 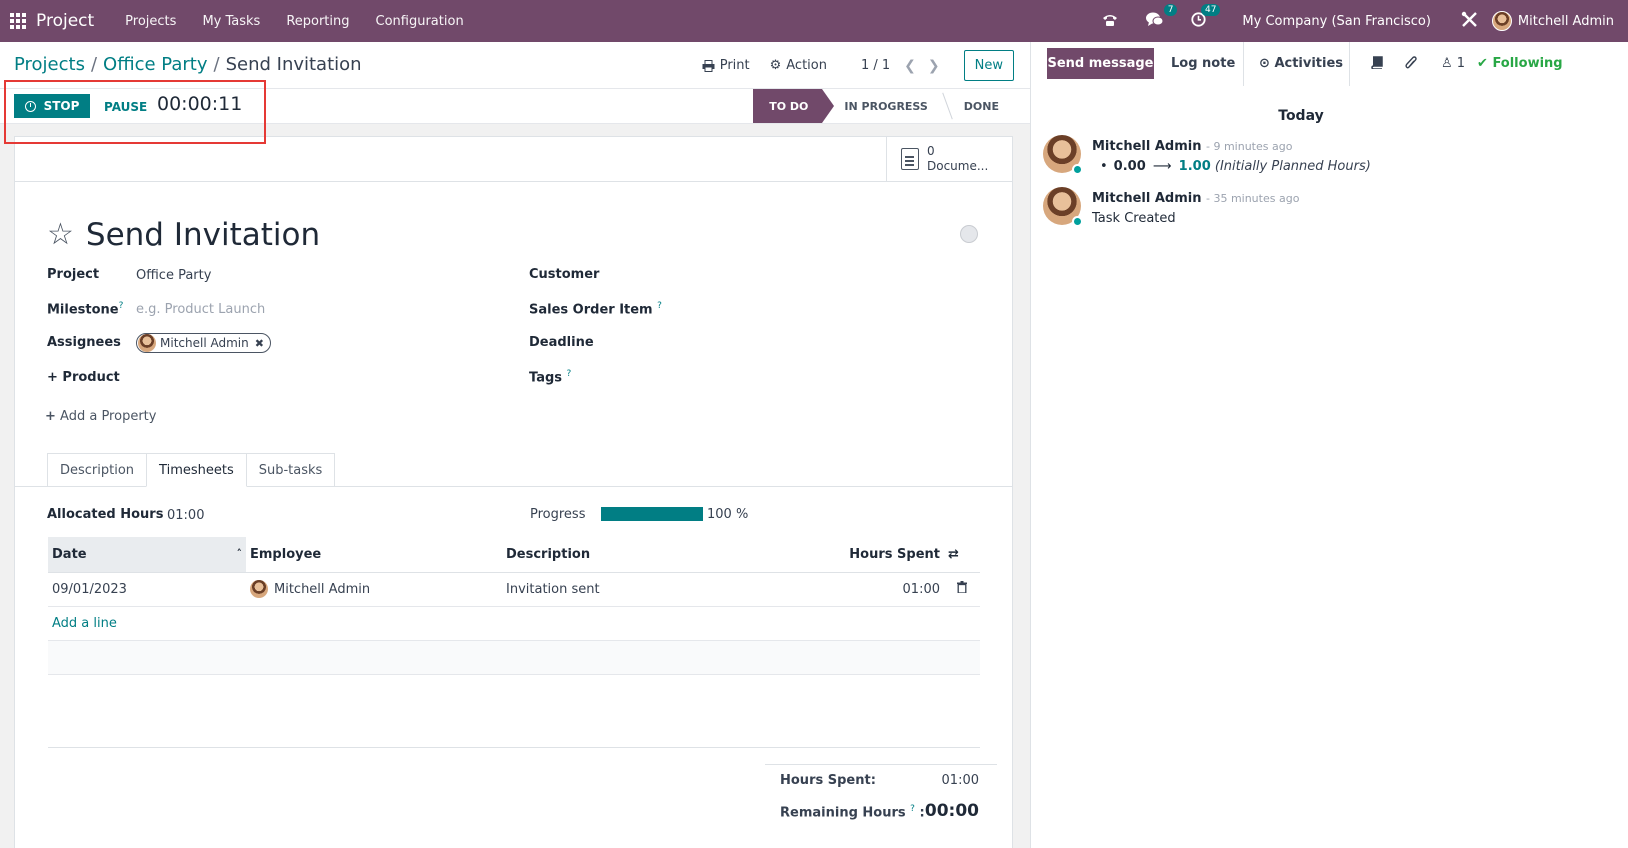 I want to click on book-icon, so click(x=1377, y=64).